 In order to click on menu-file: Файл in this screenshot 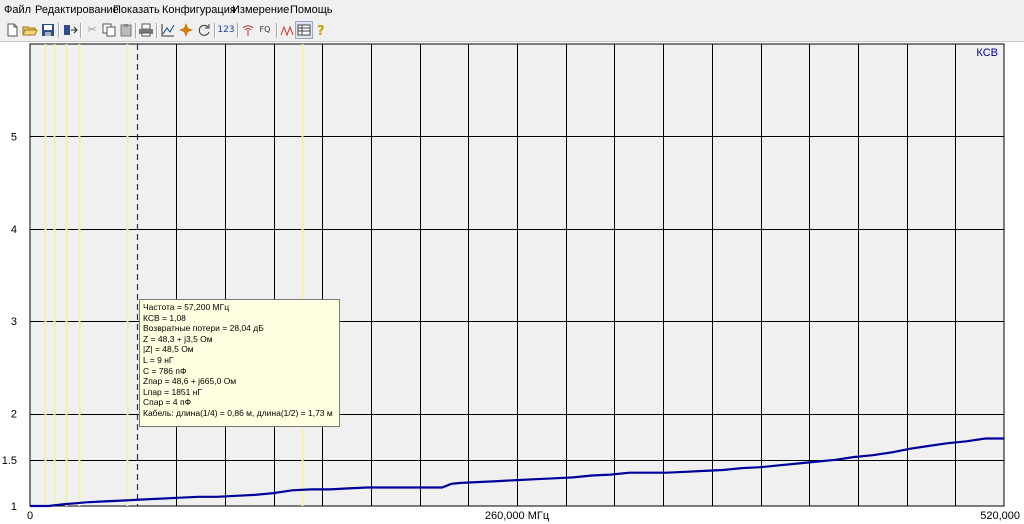, I will do `click(17, 10)`.